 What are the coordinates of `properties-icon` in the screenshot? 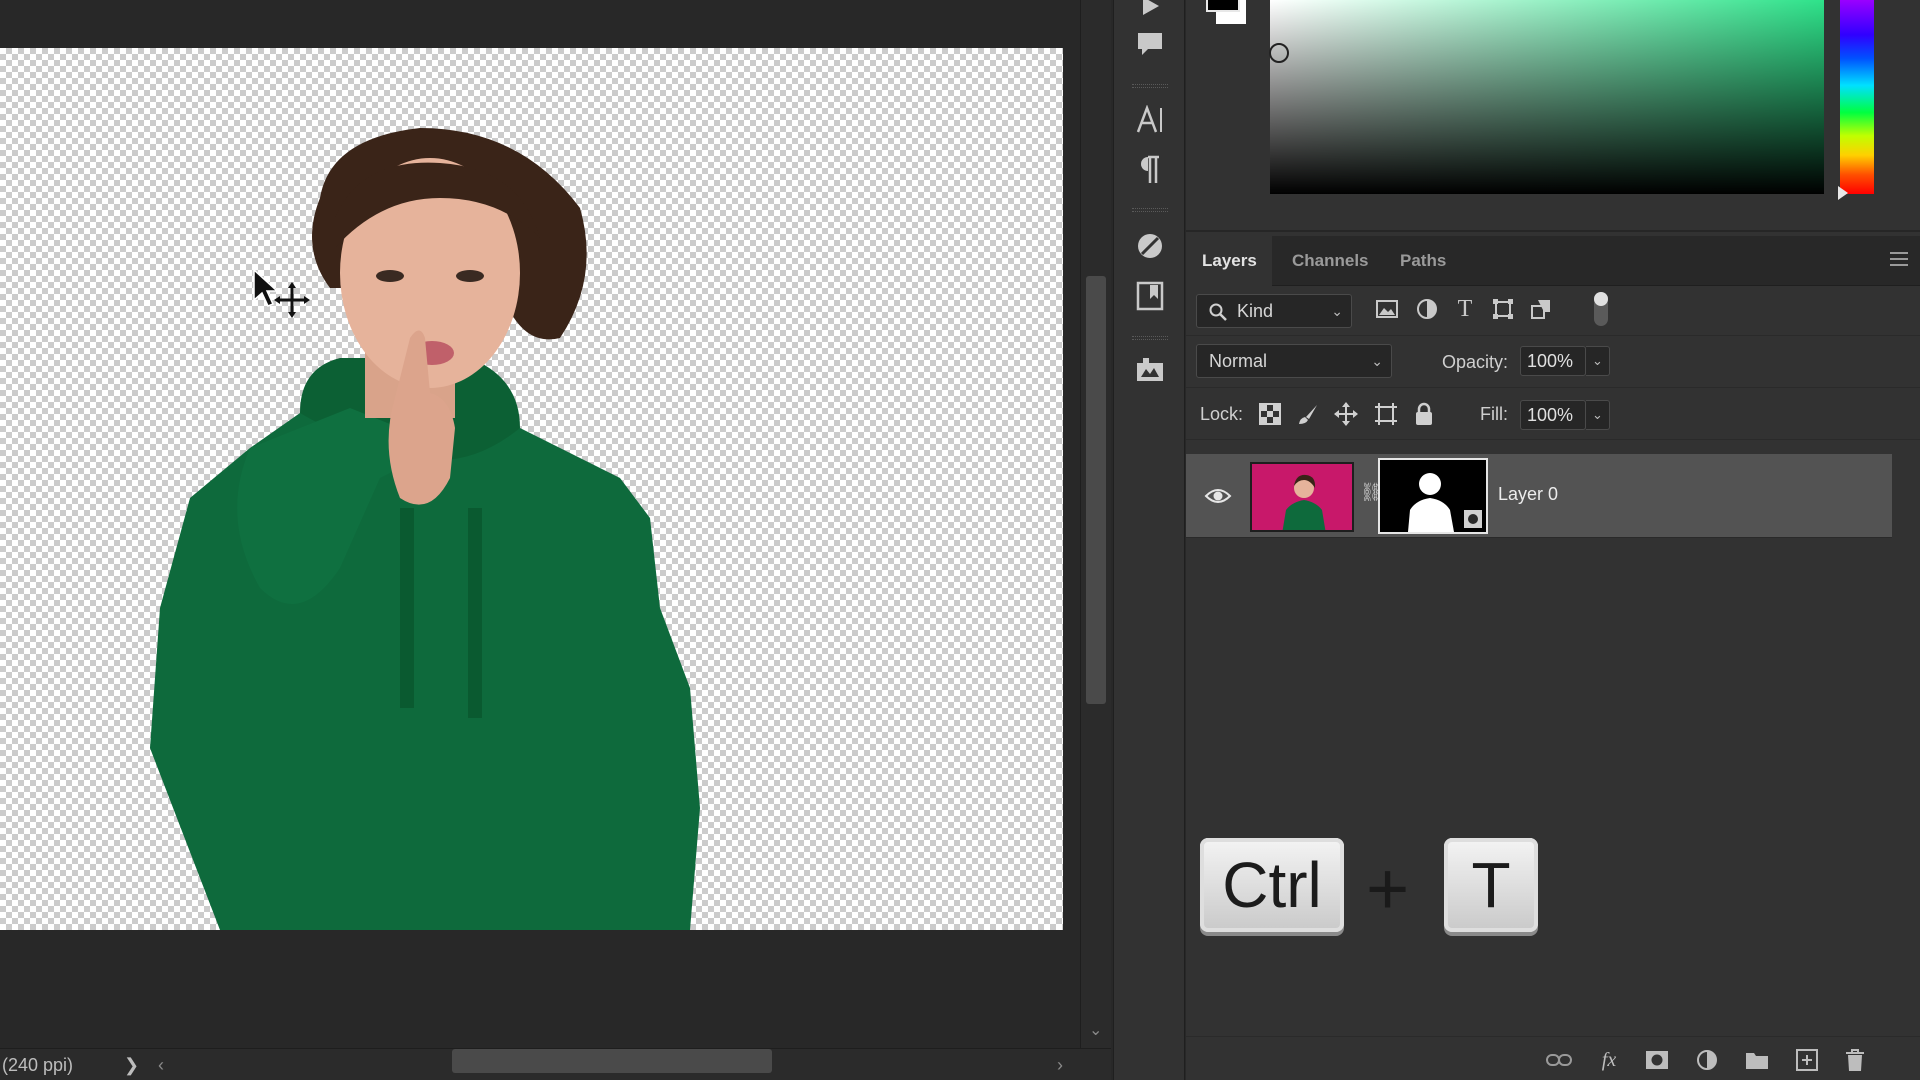 It's located at (1150, 370).